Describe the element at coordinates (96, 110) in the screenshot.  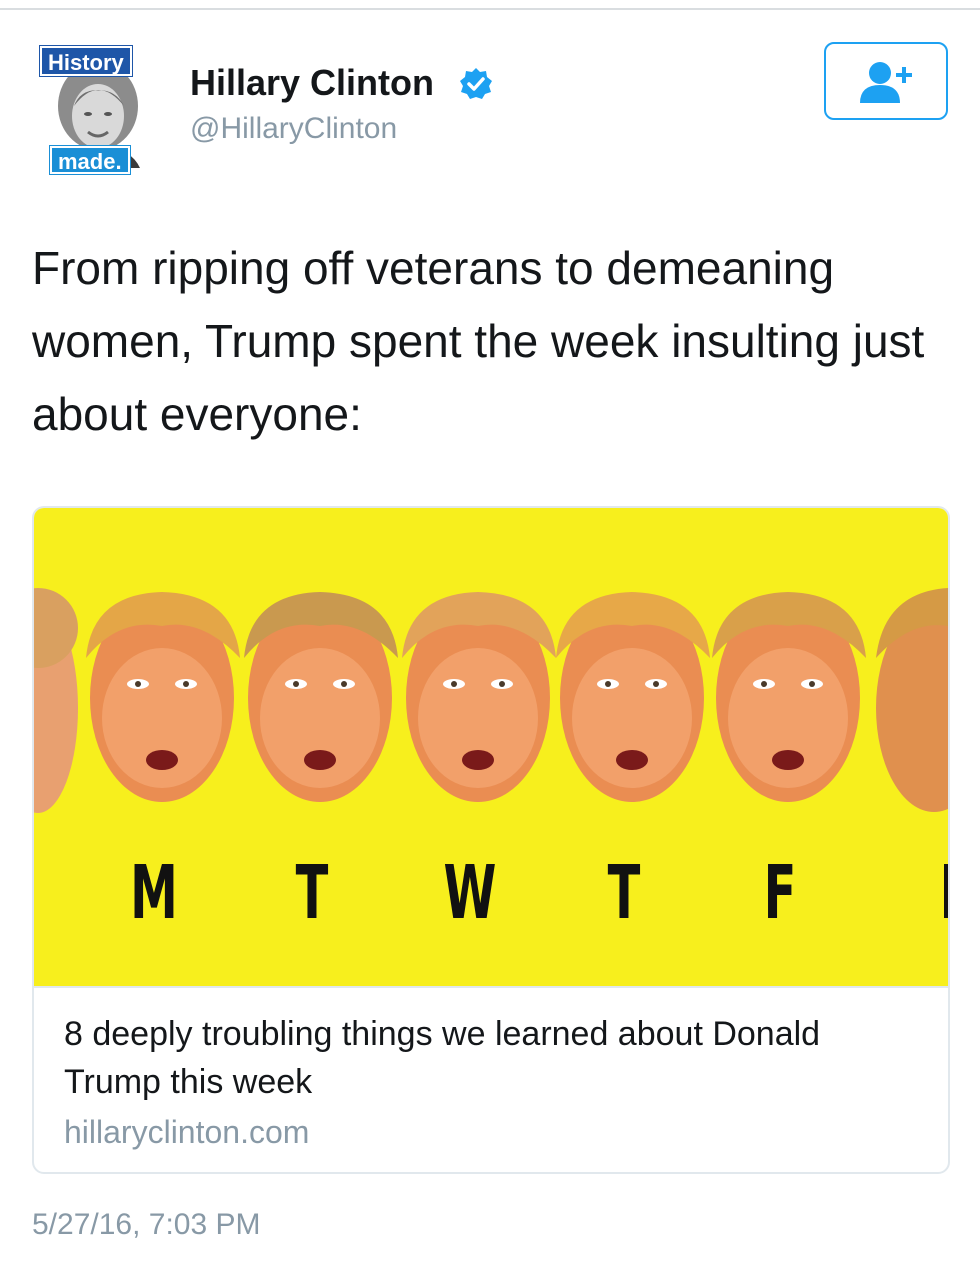
I see `avatar: History made.` at that location.